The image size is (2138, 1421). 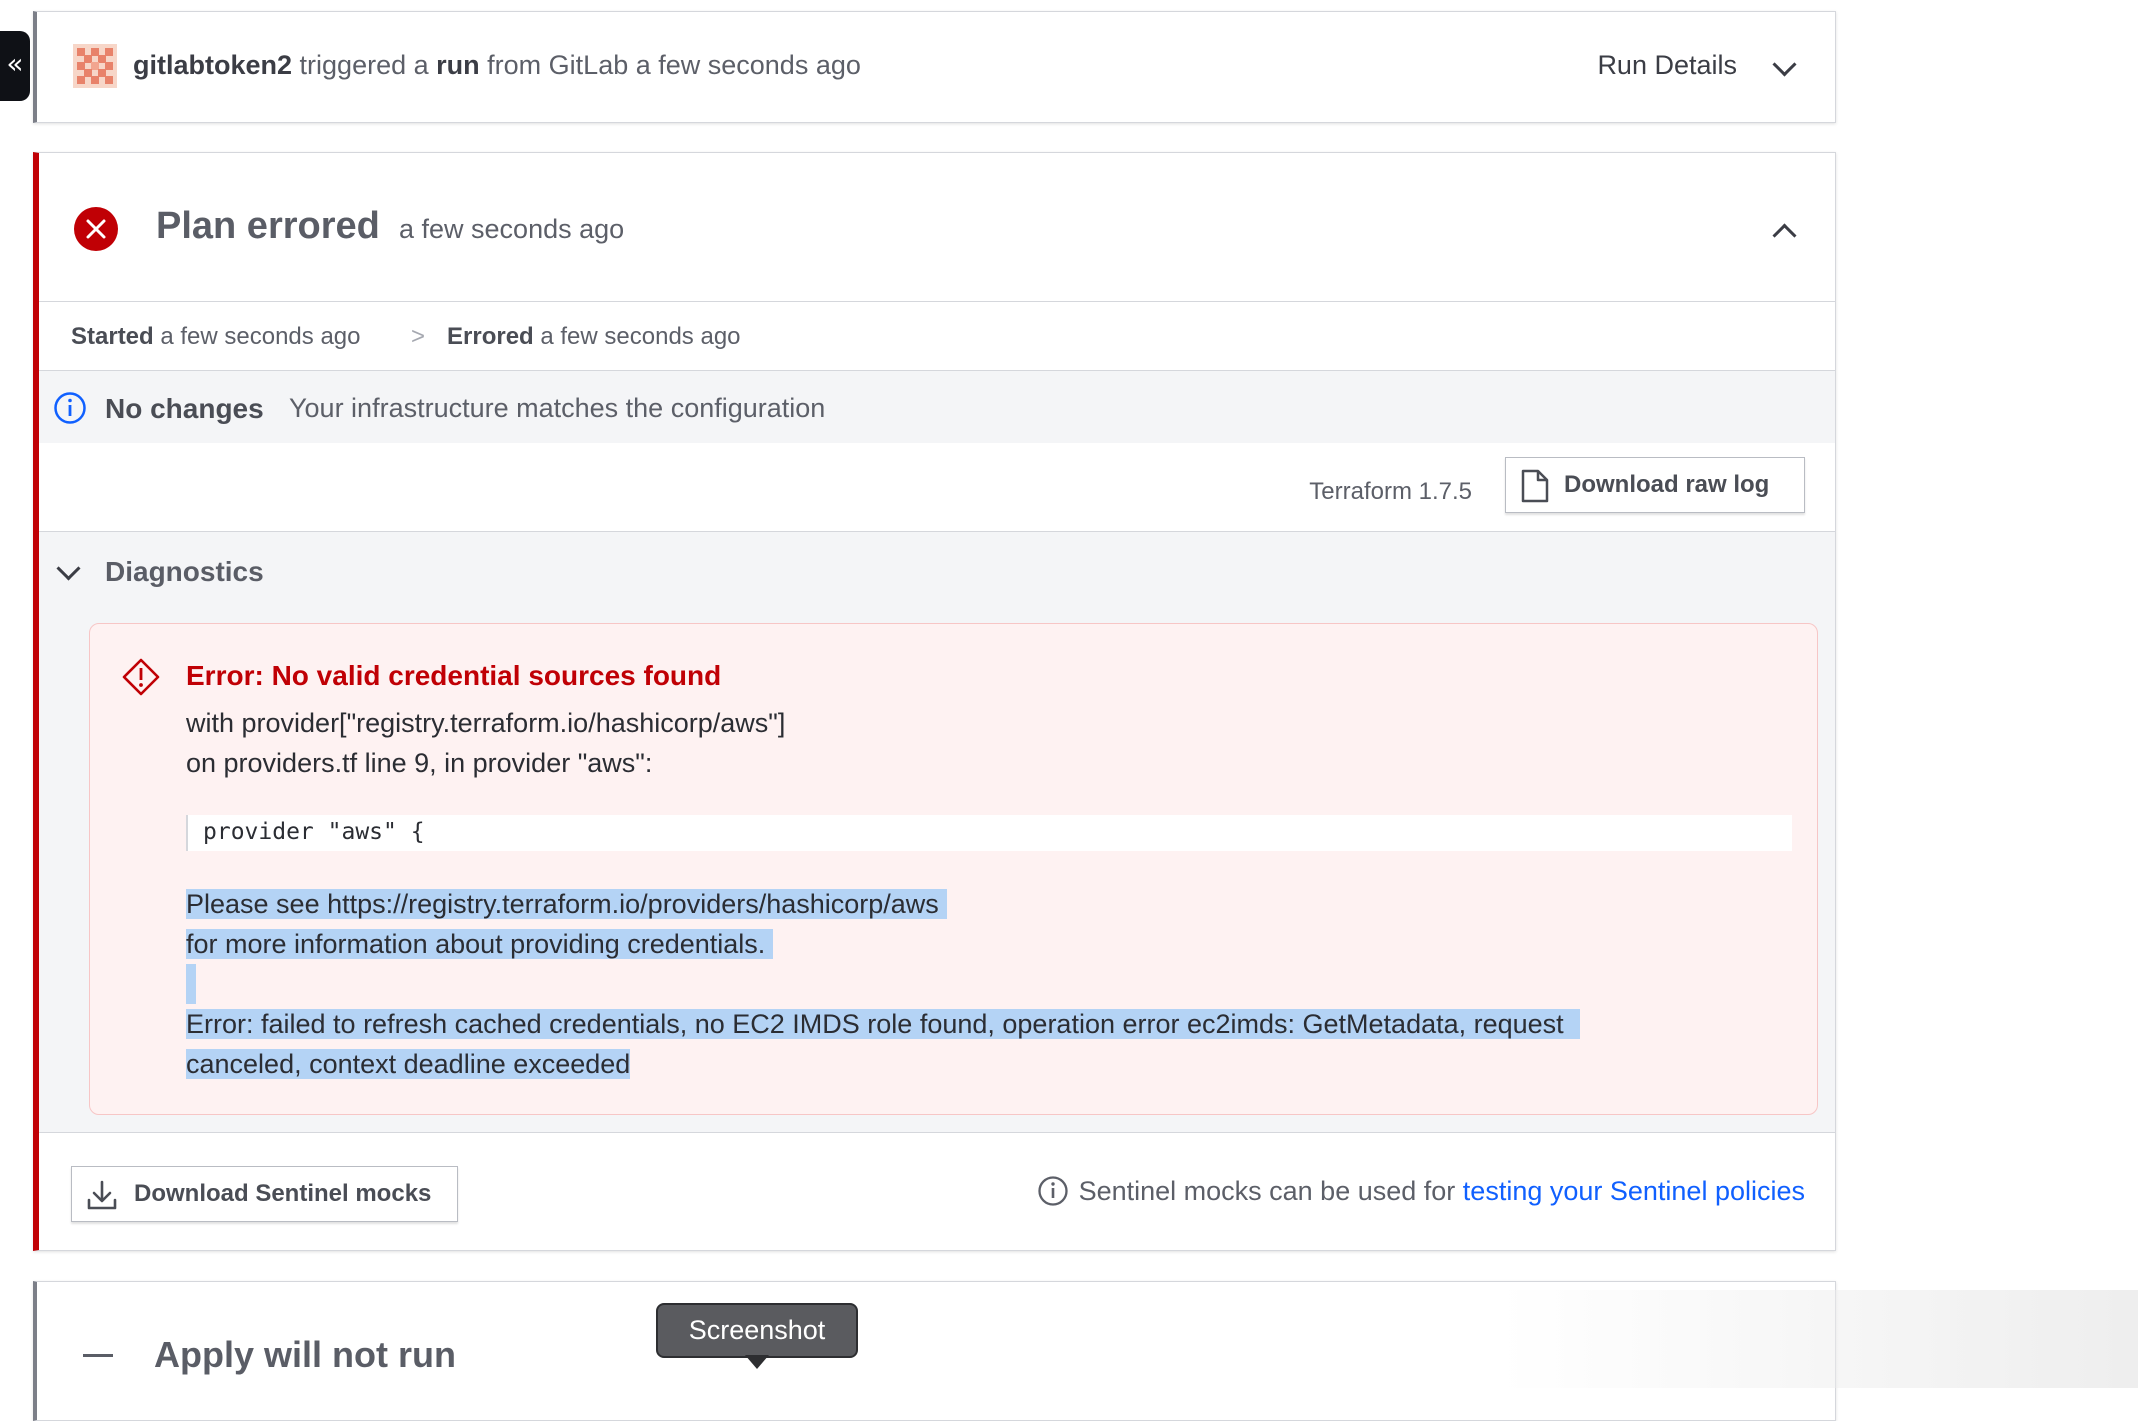 I want to click on run-user: gitlabtoken2, so click(x=212, y=65).